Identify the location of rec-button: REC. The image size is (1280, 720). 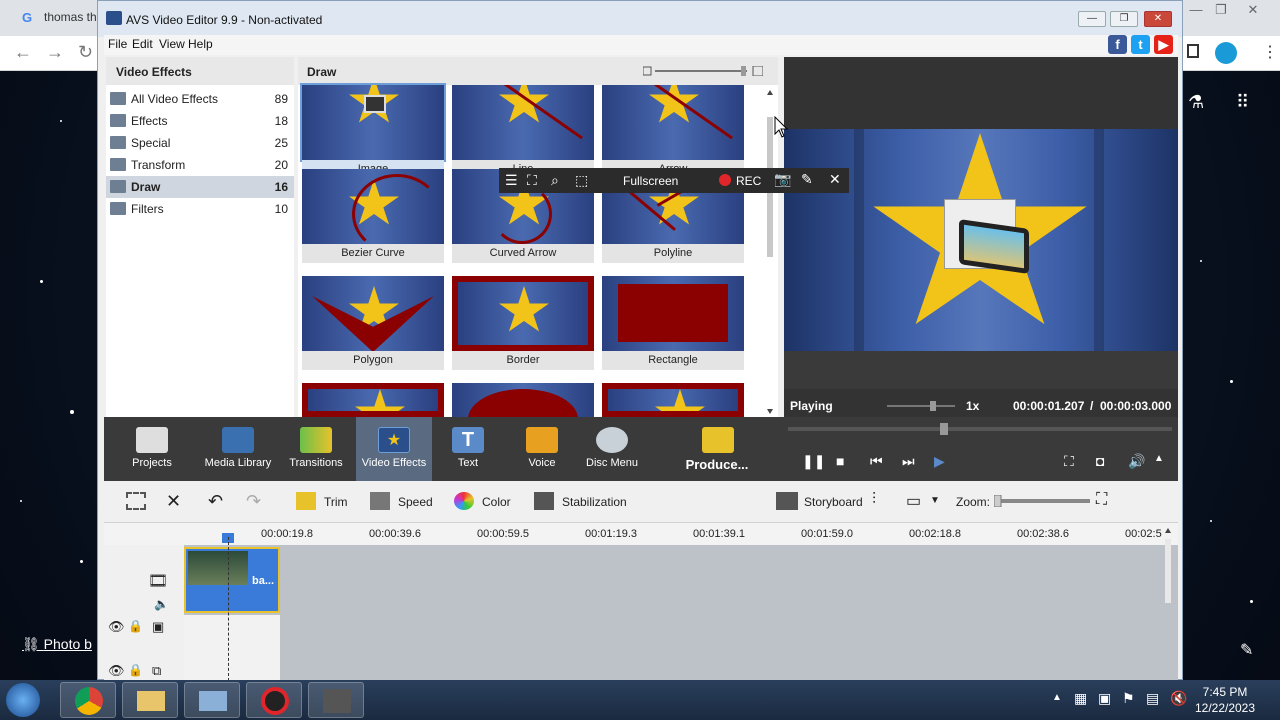
(748, 181).